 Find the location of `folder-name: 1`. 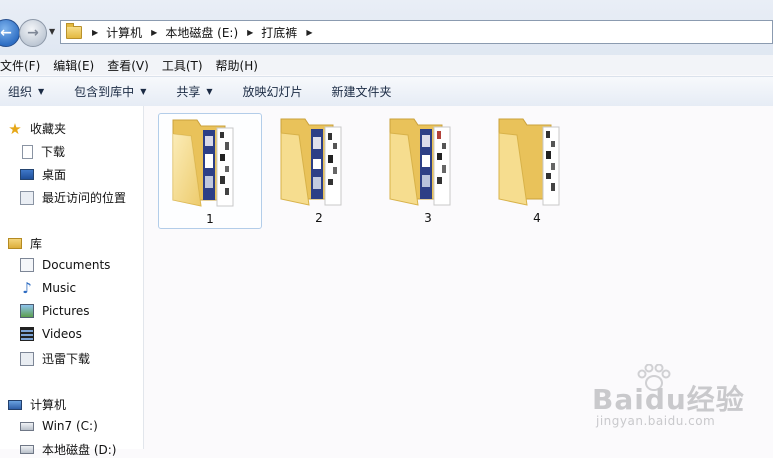

folder-name: 1 is located at coordinates (210, 219).